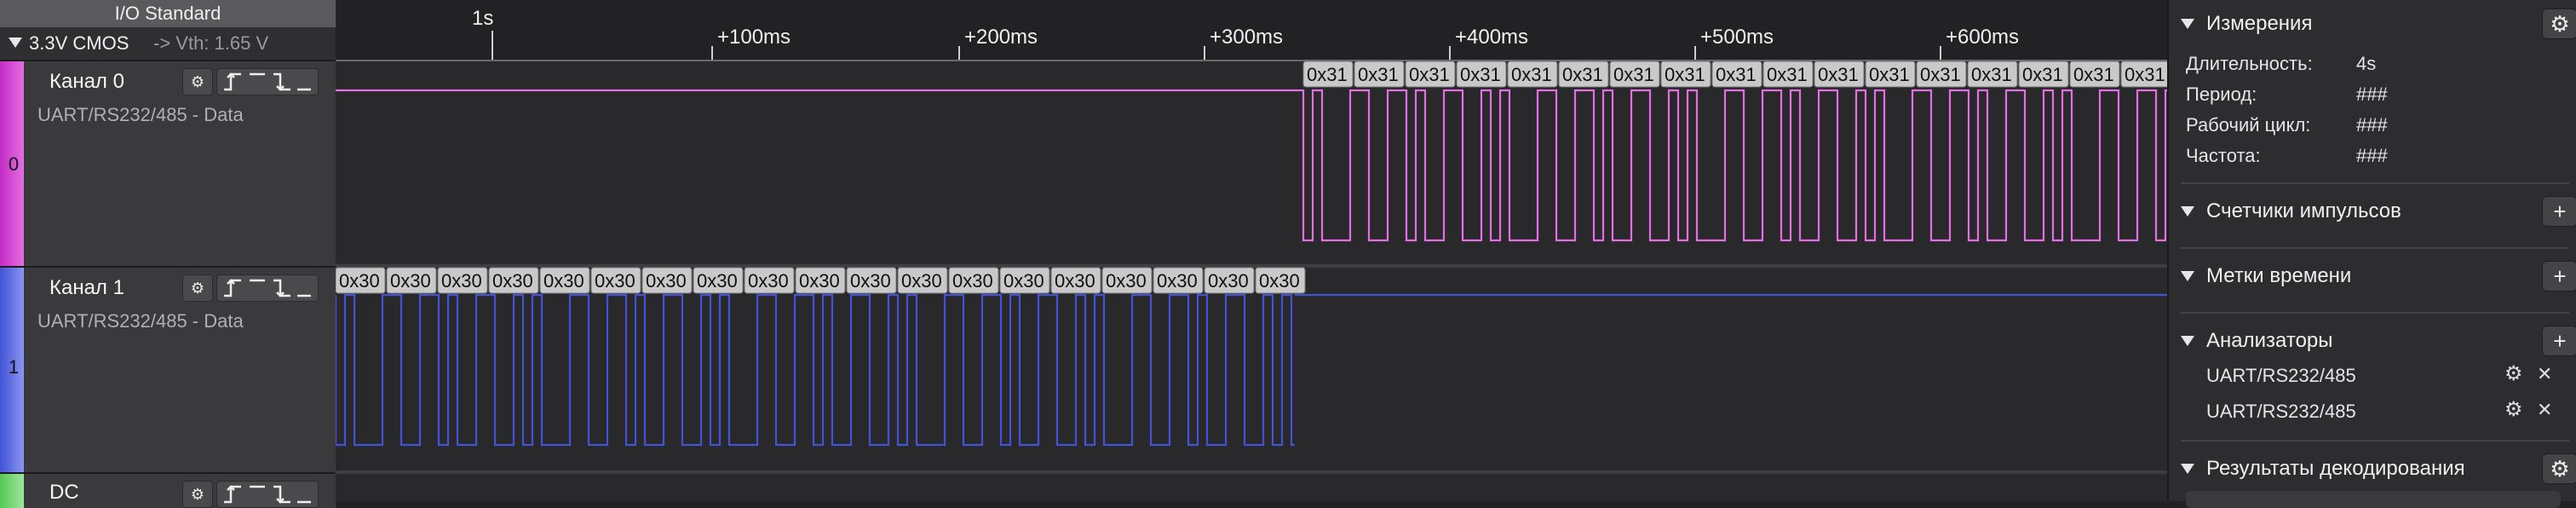 Image resolution: width=2576 pixels, height=508 pixels. I want to click on analyzer-item-0: UART/RS232/485, so click(2281, 376).